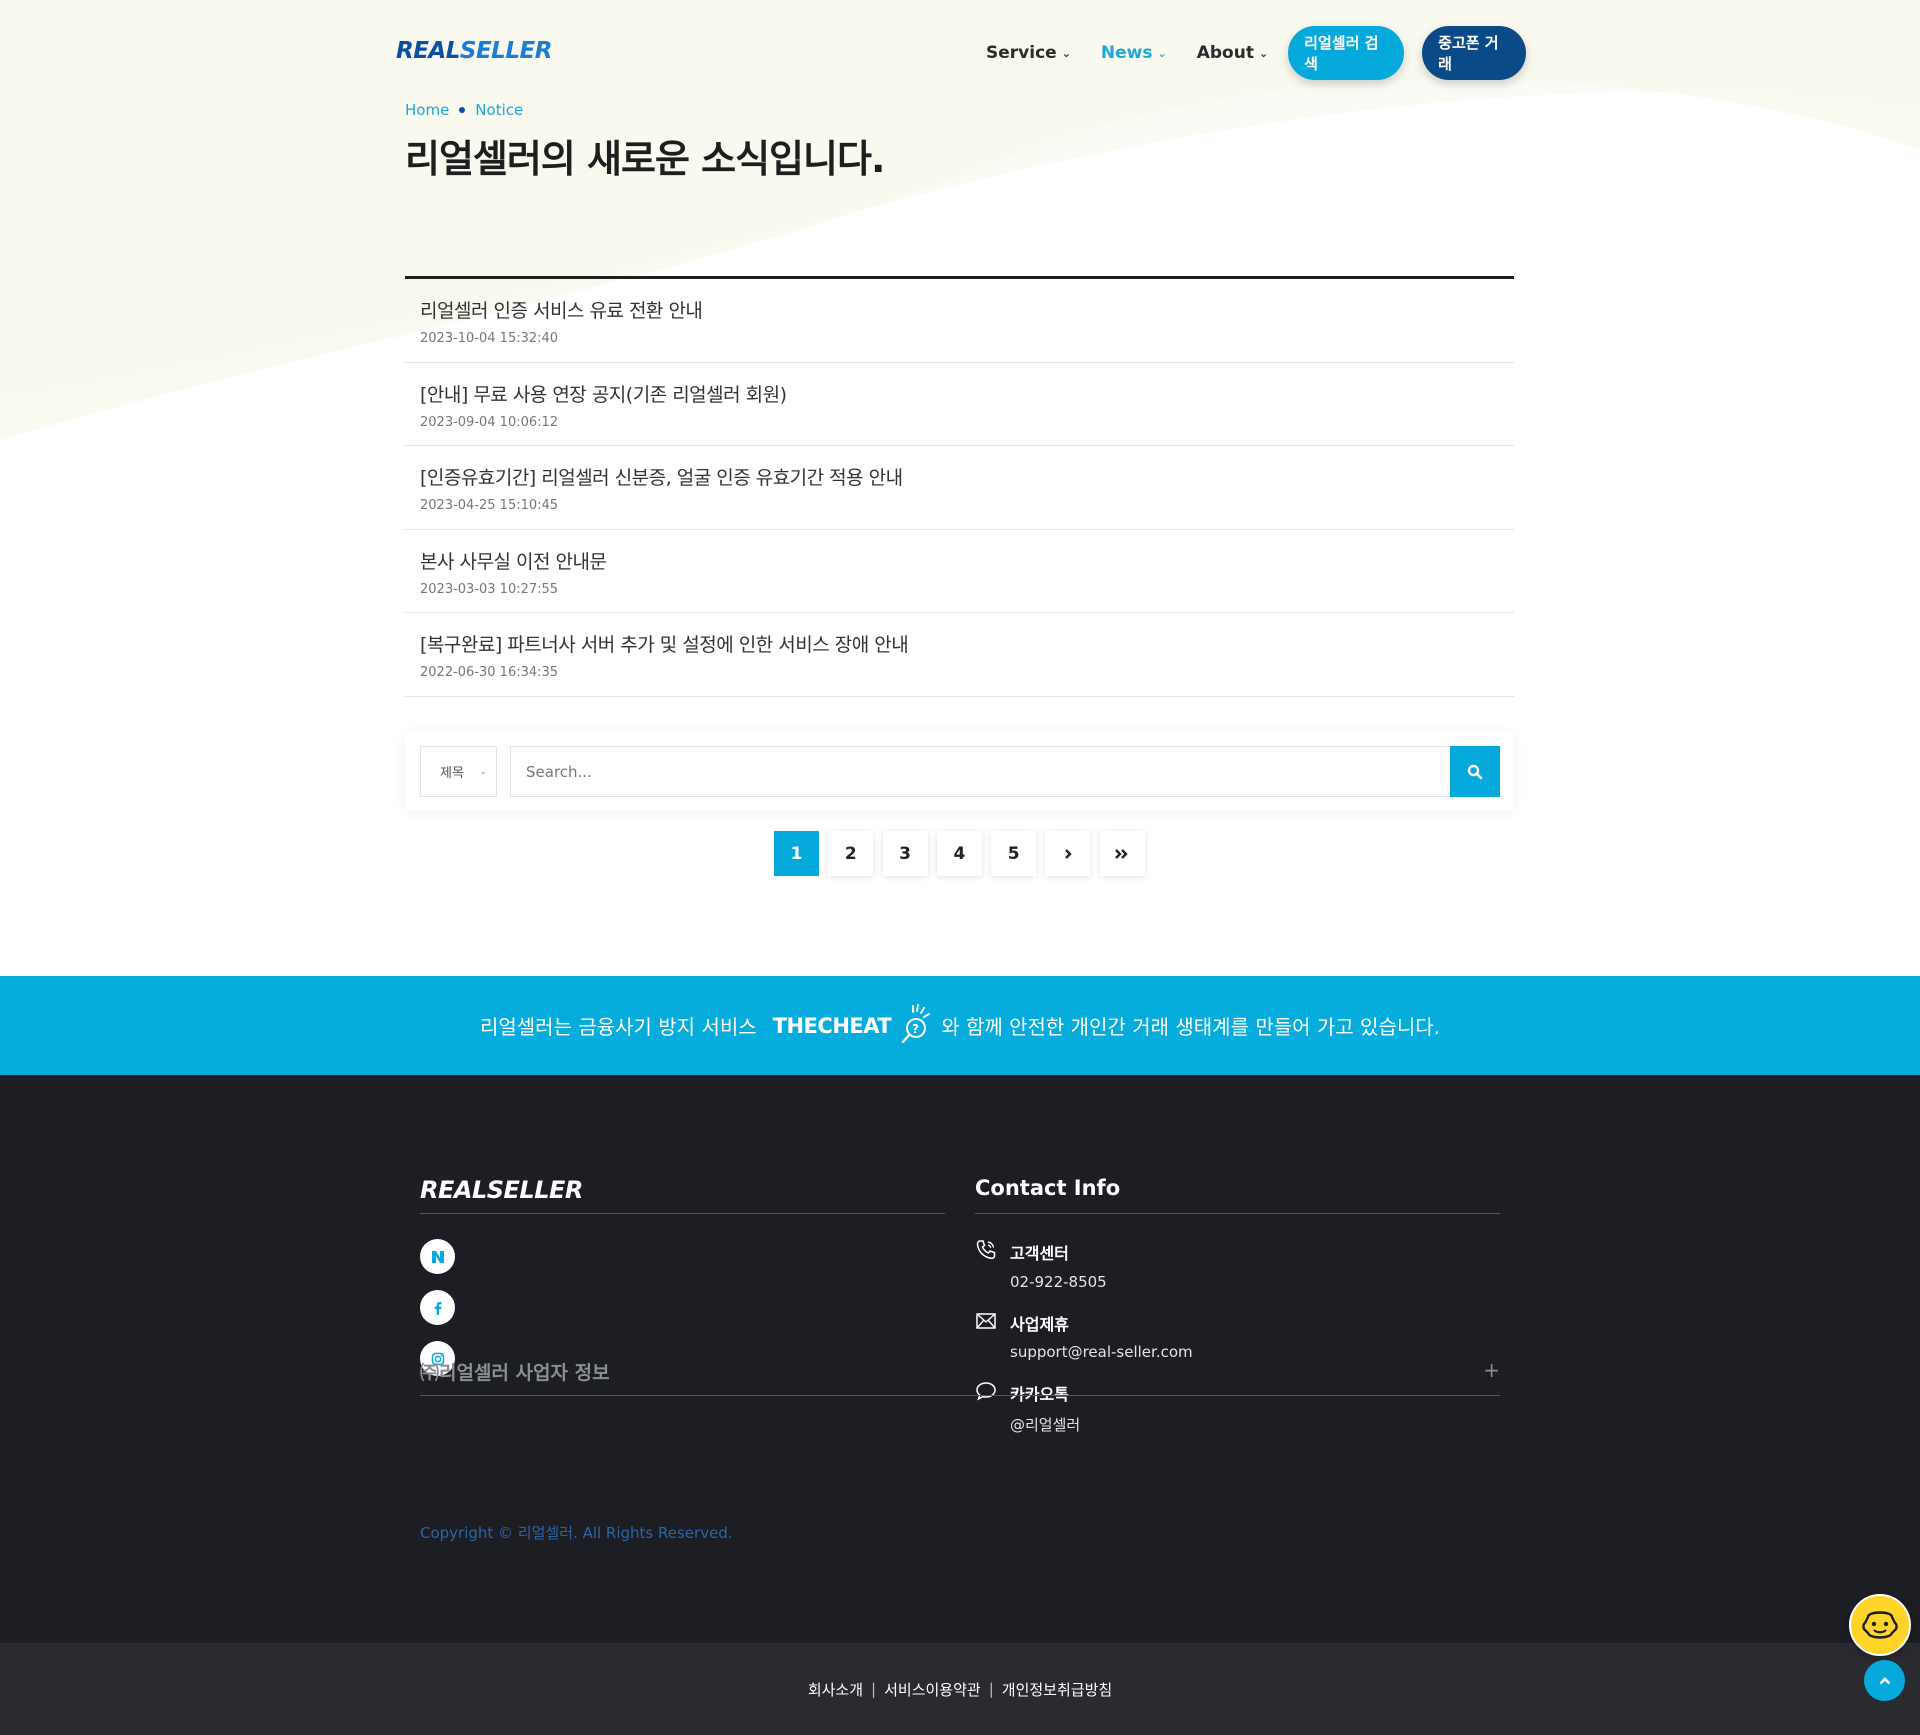 The image size is (1920, 1735). Describe the element at coordinates (489, 672) in the screenshot. I see `notice-date: 2022-06-30 16:34:35` at that location.